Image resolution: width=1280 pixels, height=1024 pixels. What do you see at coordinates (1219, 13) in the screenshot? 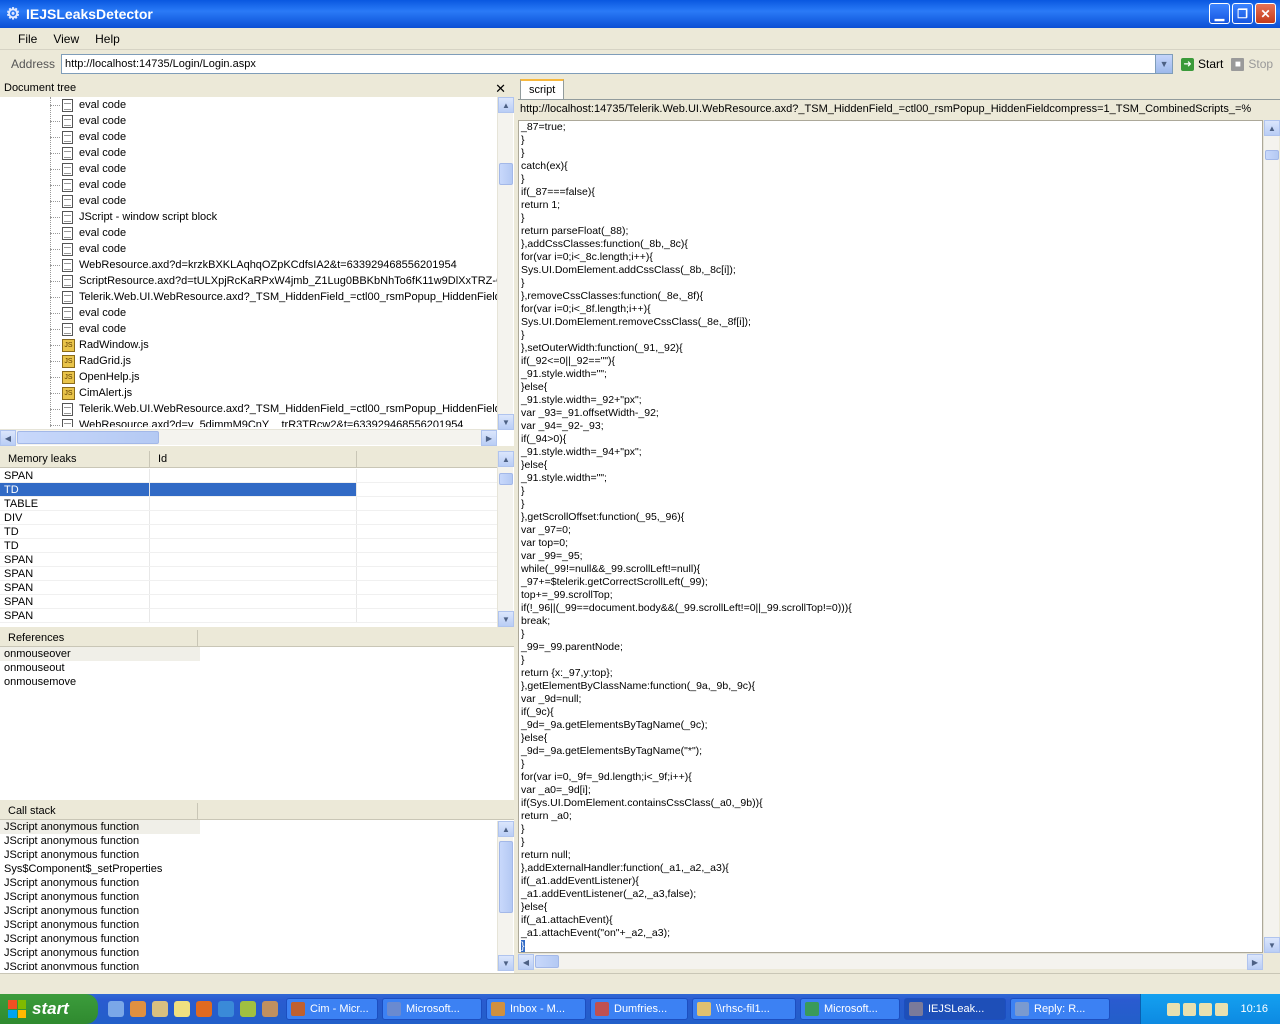
I see `minimize-button: ▁` at bounding box center [1219, 13].